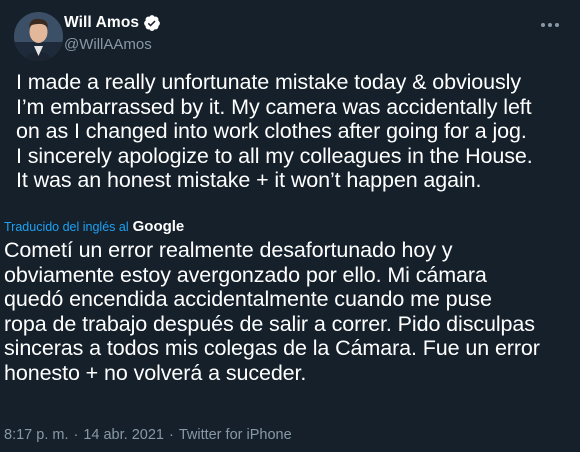  I want to click on avatar-image, so click(38, 36).